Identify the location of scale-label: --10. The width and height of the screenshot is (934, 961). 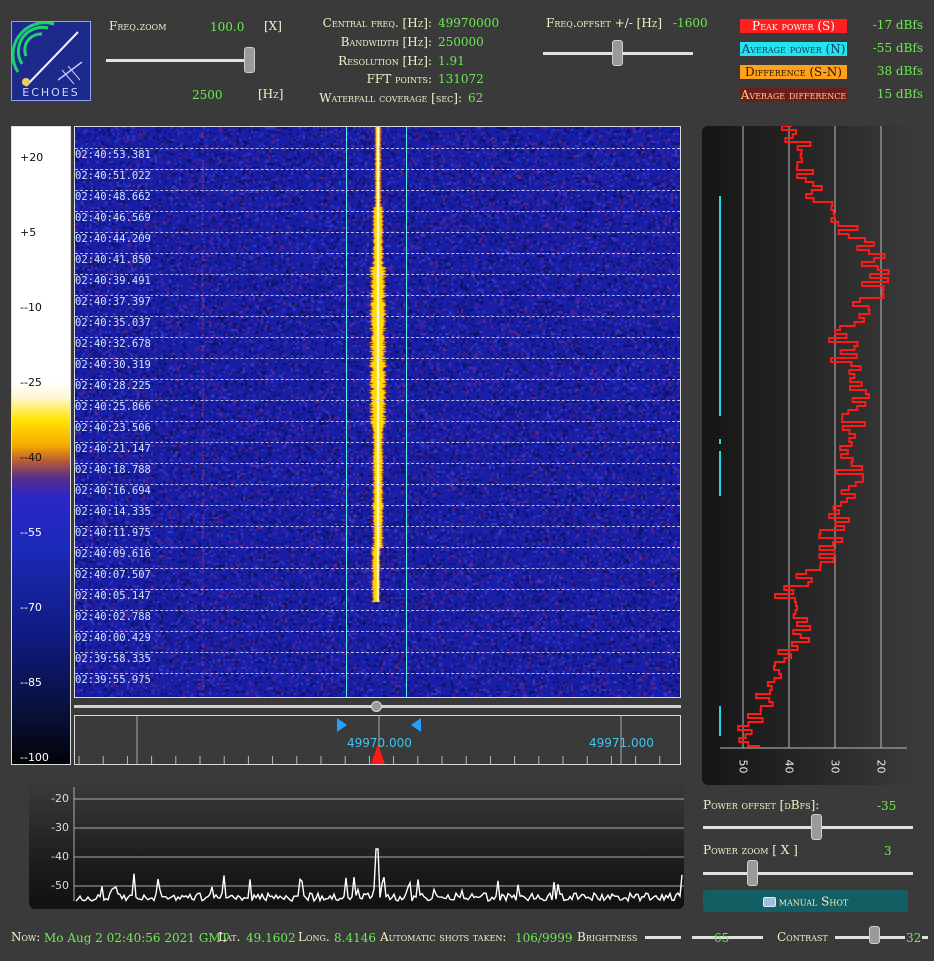
(31, 307).